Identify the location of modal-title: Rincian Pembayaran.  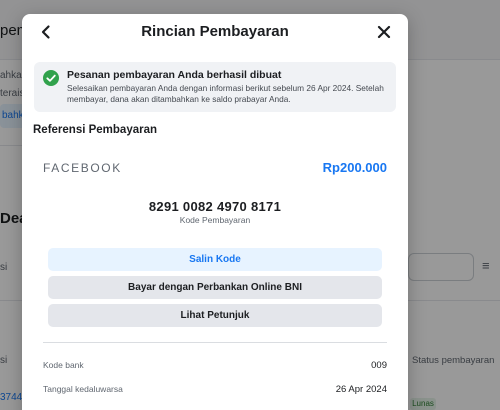
(215, 31).